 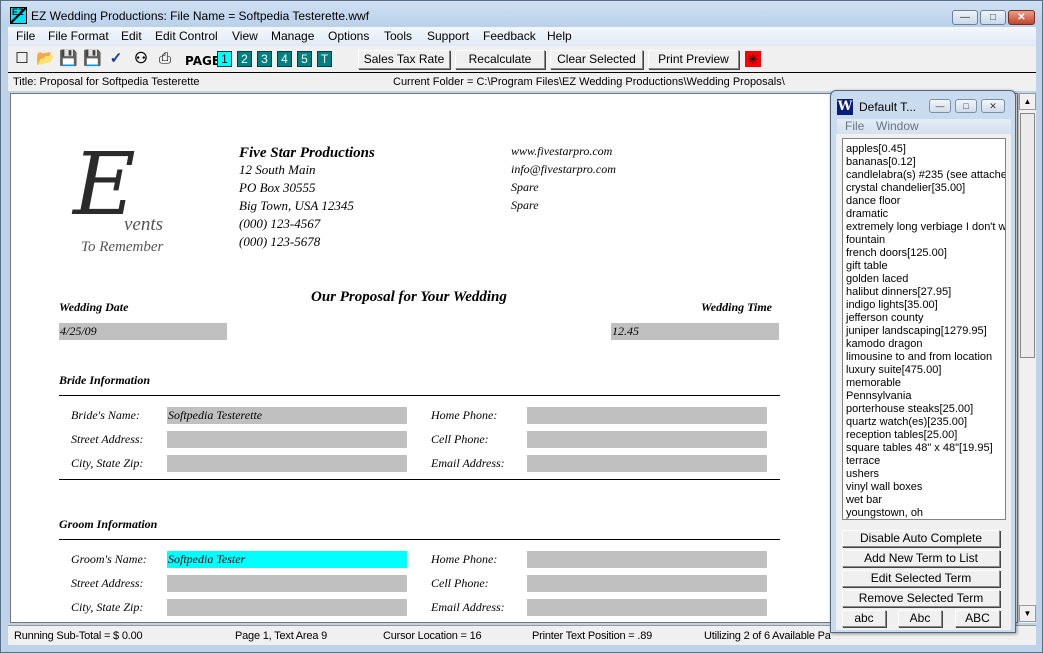 What do you see at coordinates (854, 126) in the screenshot?
I see `palette-menu-file: File` at bounding box center [854, 126].